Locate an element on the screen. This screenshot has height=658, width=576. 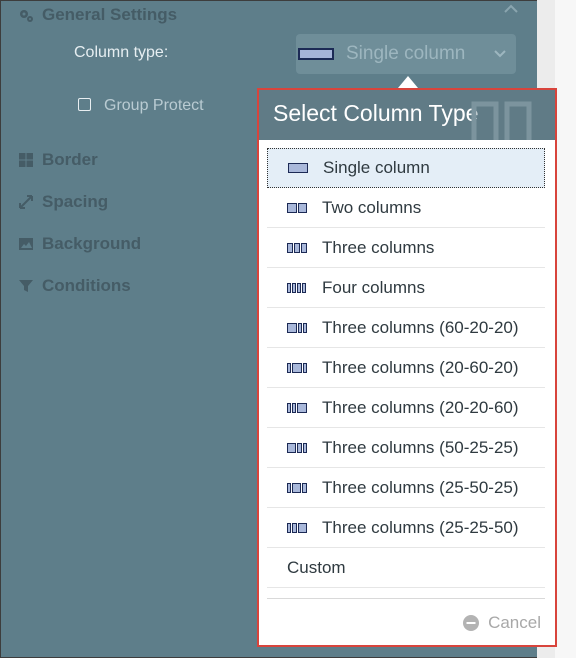
section-spacing: Spacing is located at coordinates (63, 202).